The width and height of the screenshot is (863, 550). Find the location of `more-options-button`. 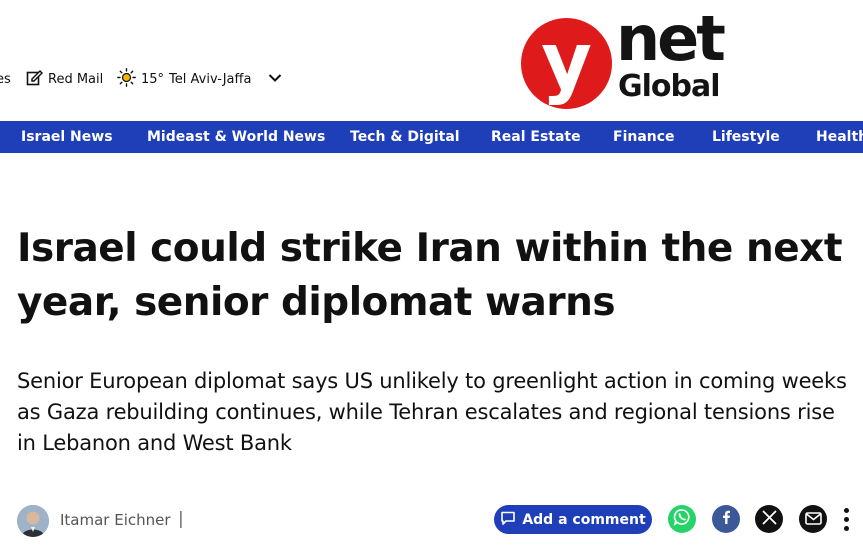

more-options-button is located at coordinates (846, 519).